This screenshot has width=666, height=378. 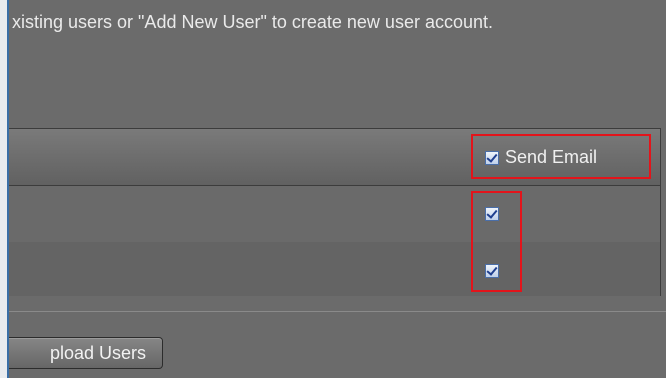 I want to click on send-email-header-label: Send Email, so click(x=551, y=157).